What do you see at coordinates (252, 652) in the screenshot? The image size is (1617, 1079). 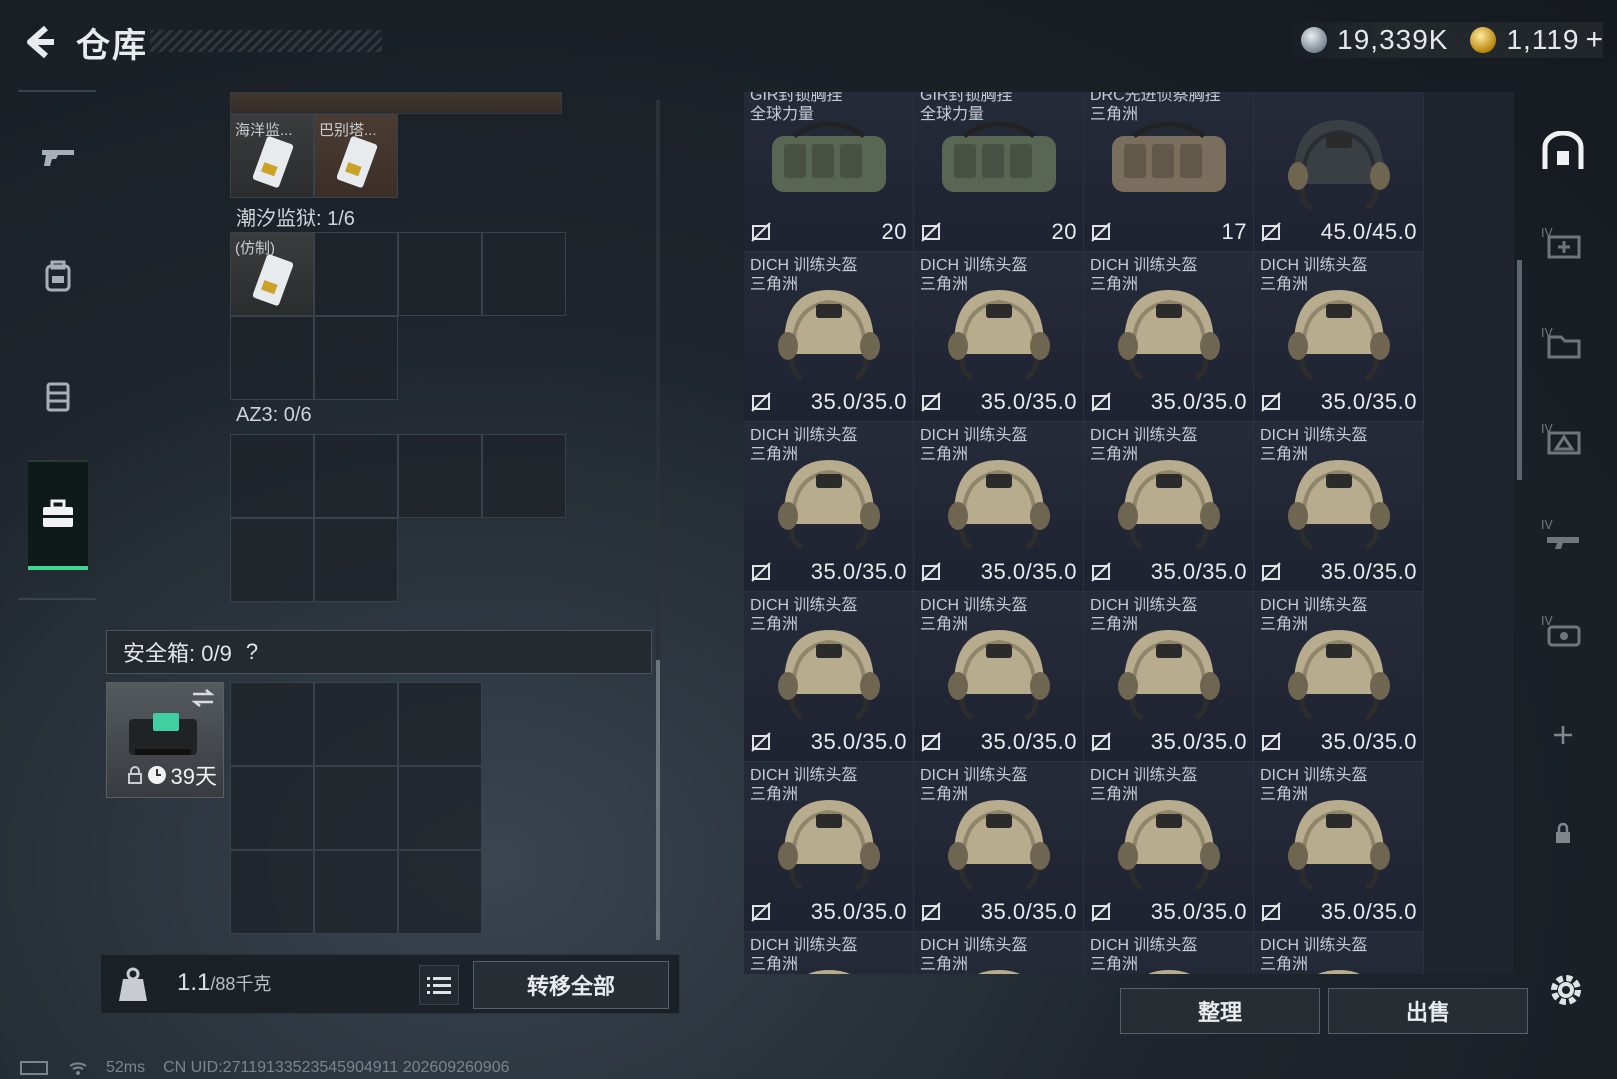 I see `help-button: ?` at bounding box center [252, 652].